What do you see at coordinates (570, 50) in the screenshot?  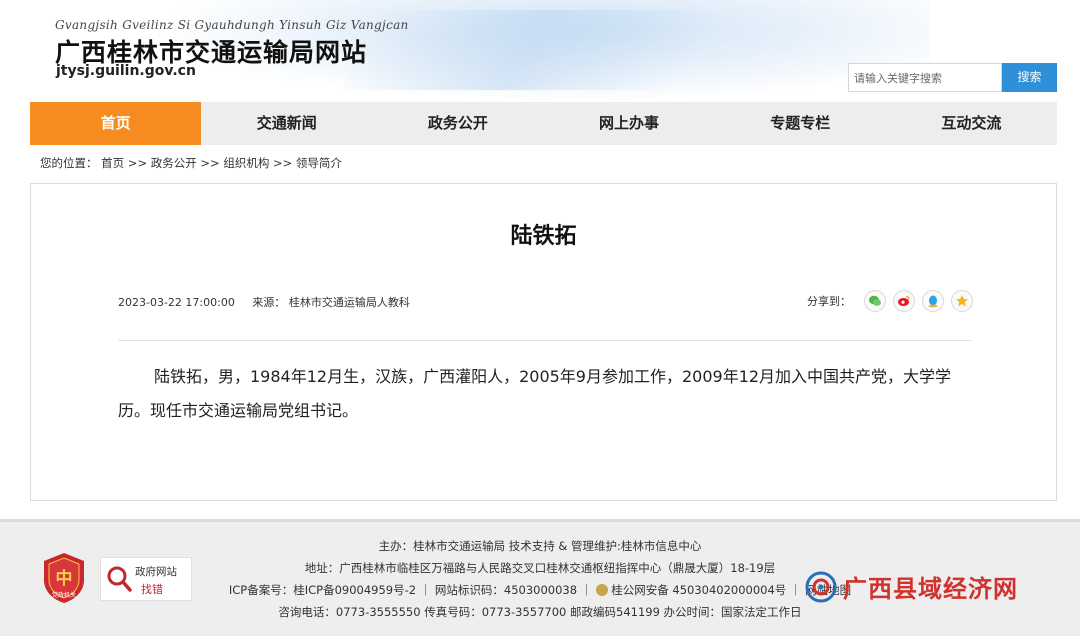 I see `header-light-streak` at bounding box center [570, 50].